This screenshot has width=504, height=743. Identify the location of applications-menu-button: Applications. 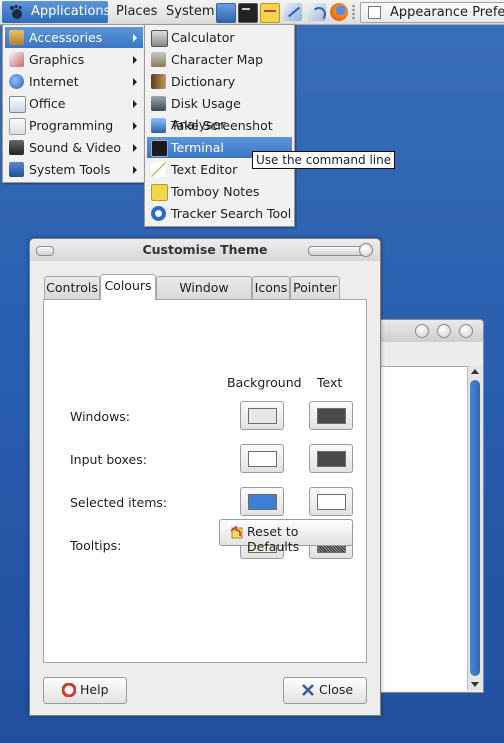
(56, 12).